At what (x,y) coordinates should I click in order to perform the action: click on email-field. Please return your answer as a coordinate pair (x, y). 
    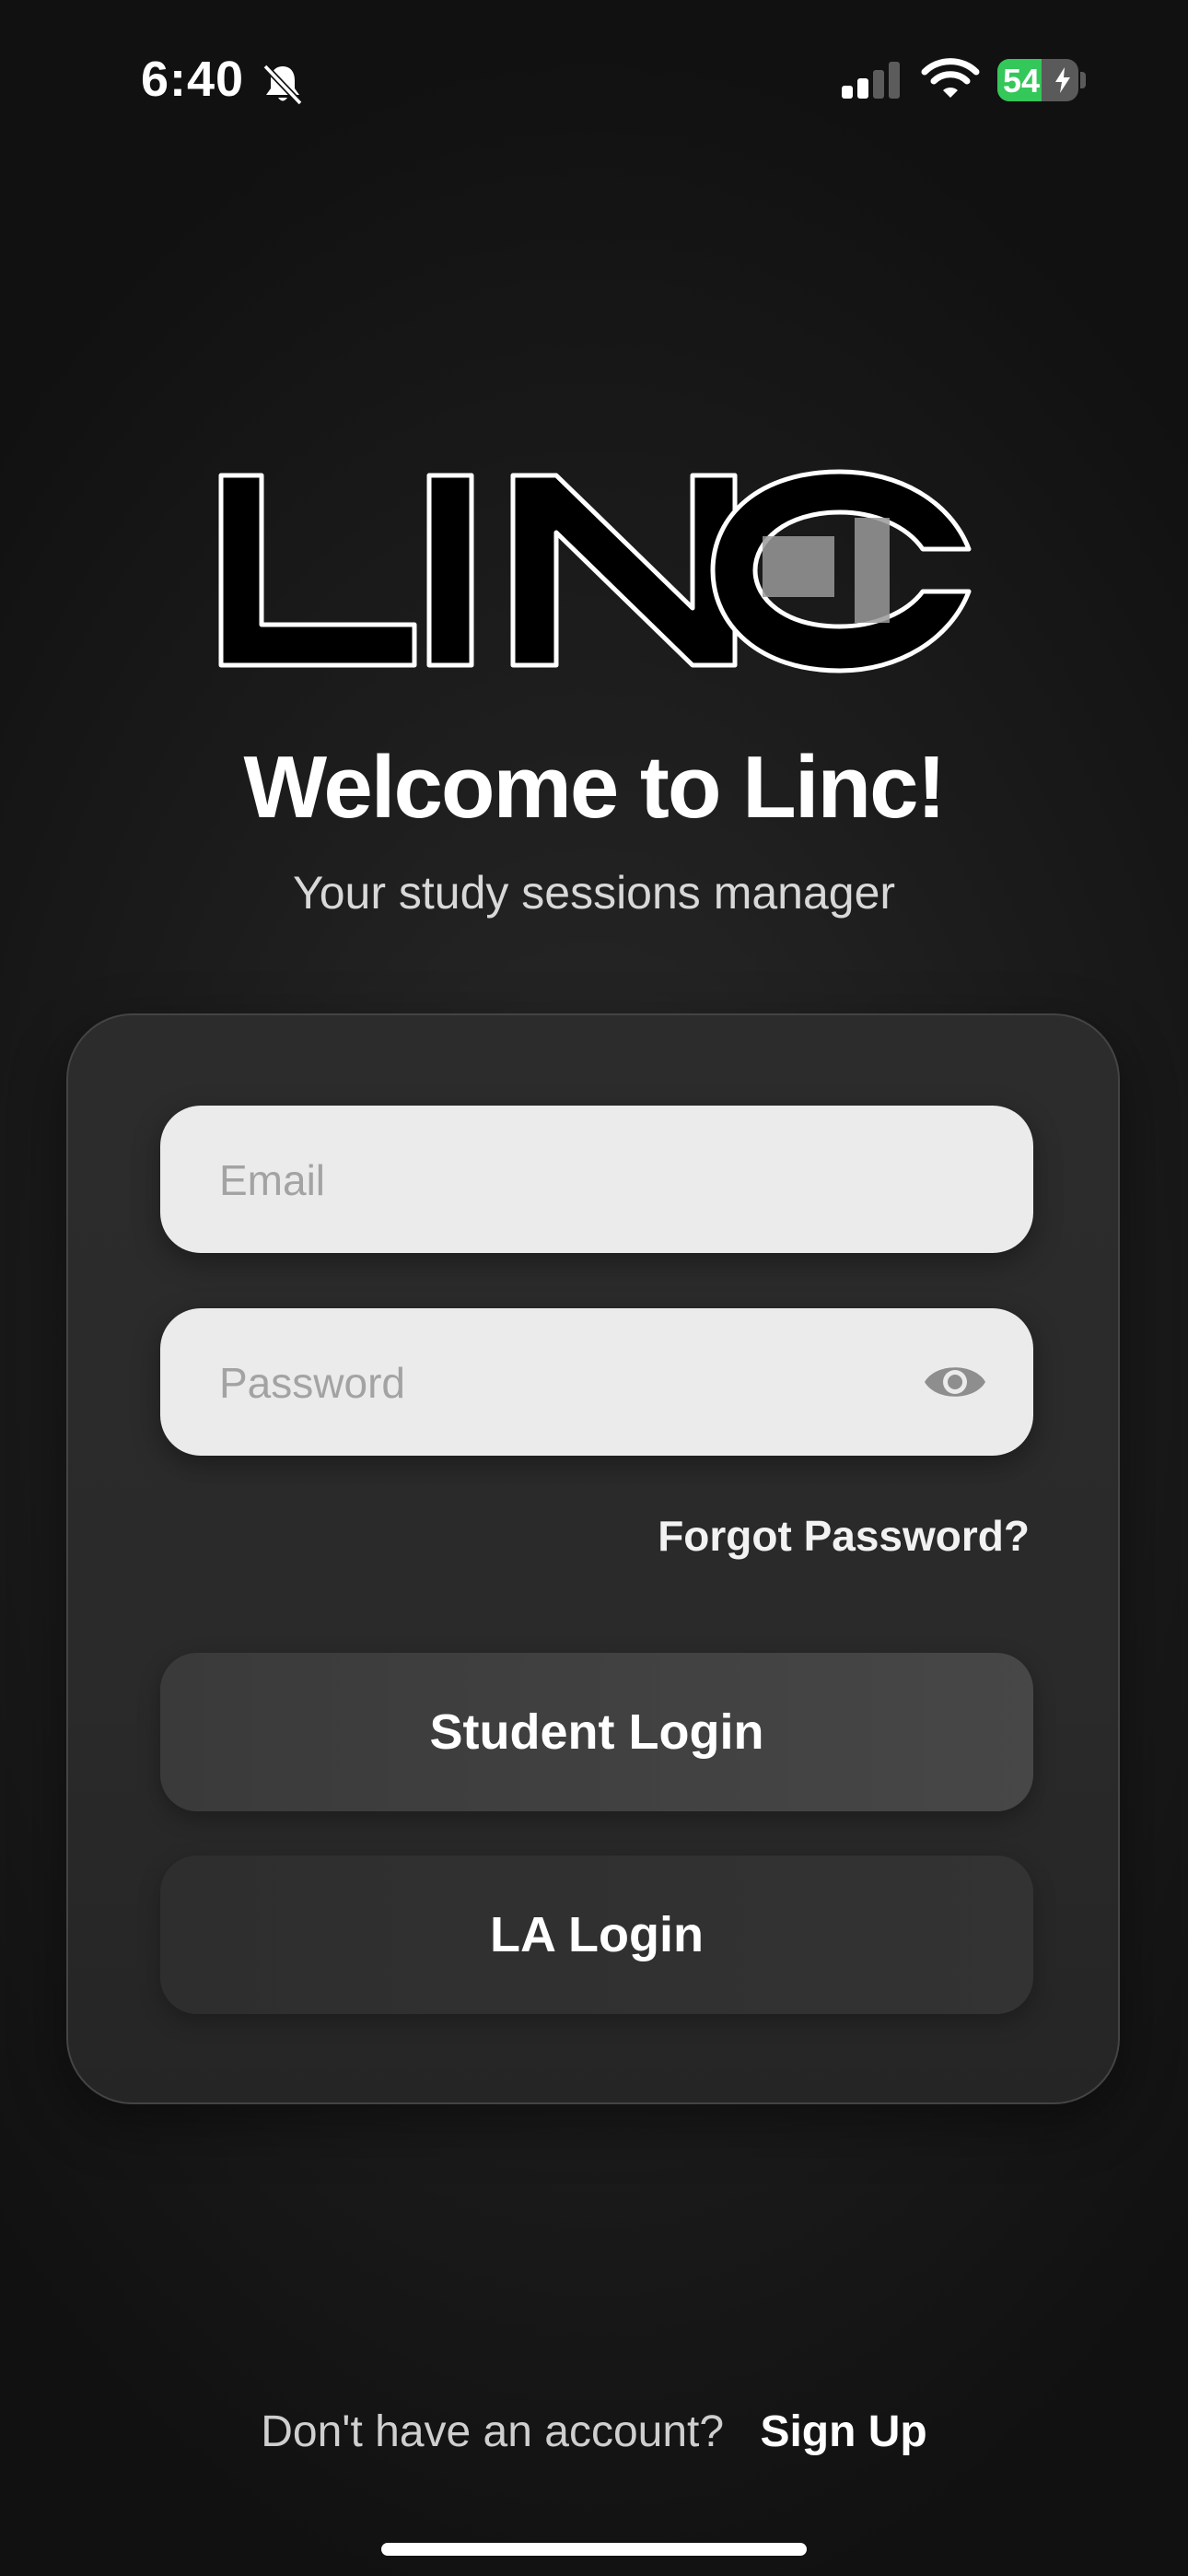
    Looking at the image, I should click on (596, 1180).